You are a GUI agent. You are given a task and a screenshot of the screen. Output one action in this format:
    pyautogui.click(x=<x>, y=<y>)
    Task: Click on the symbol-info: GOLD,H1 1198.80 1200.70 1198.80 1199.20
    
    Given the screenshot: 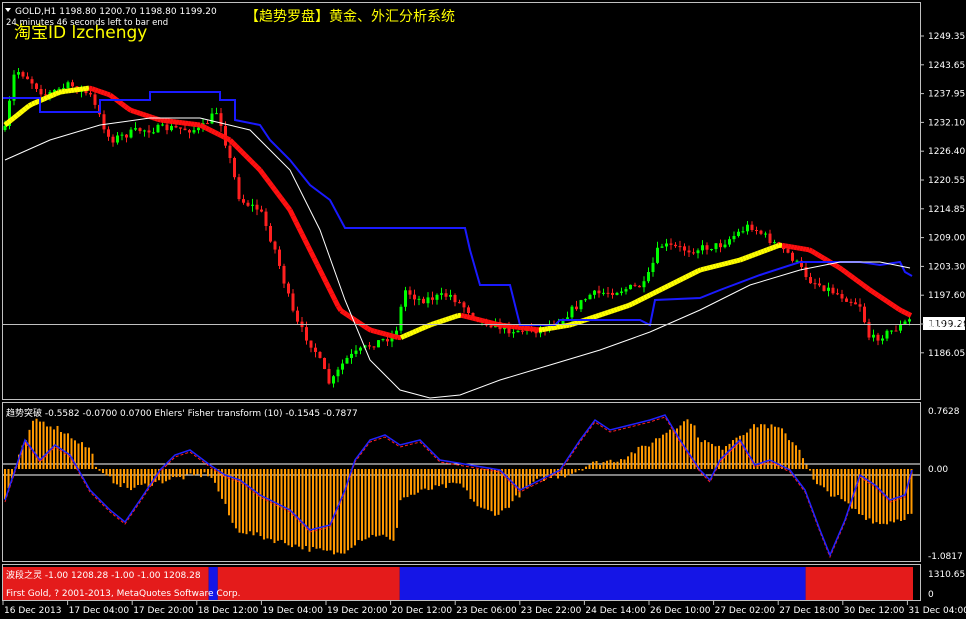 What is the action you would take?
    pyautogui.click(x=116, y=12)
    